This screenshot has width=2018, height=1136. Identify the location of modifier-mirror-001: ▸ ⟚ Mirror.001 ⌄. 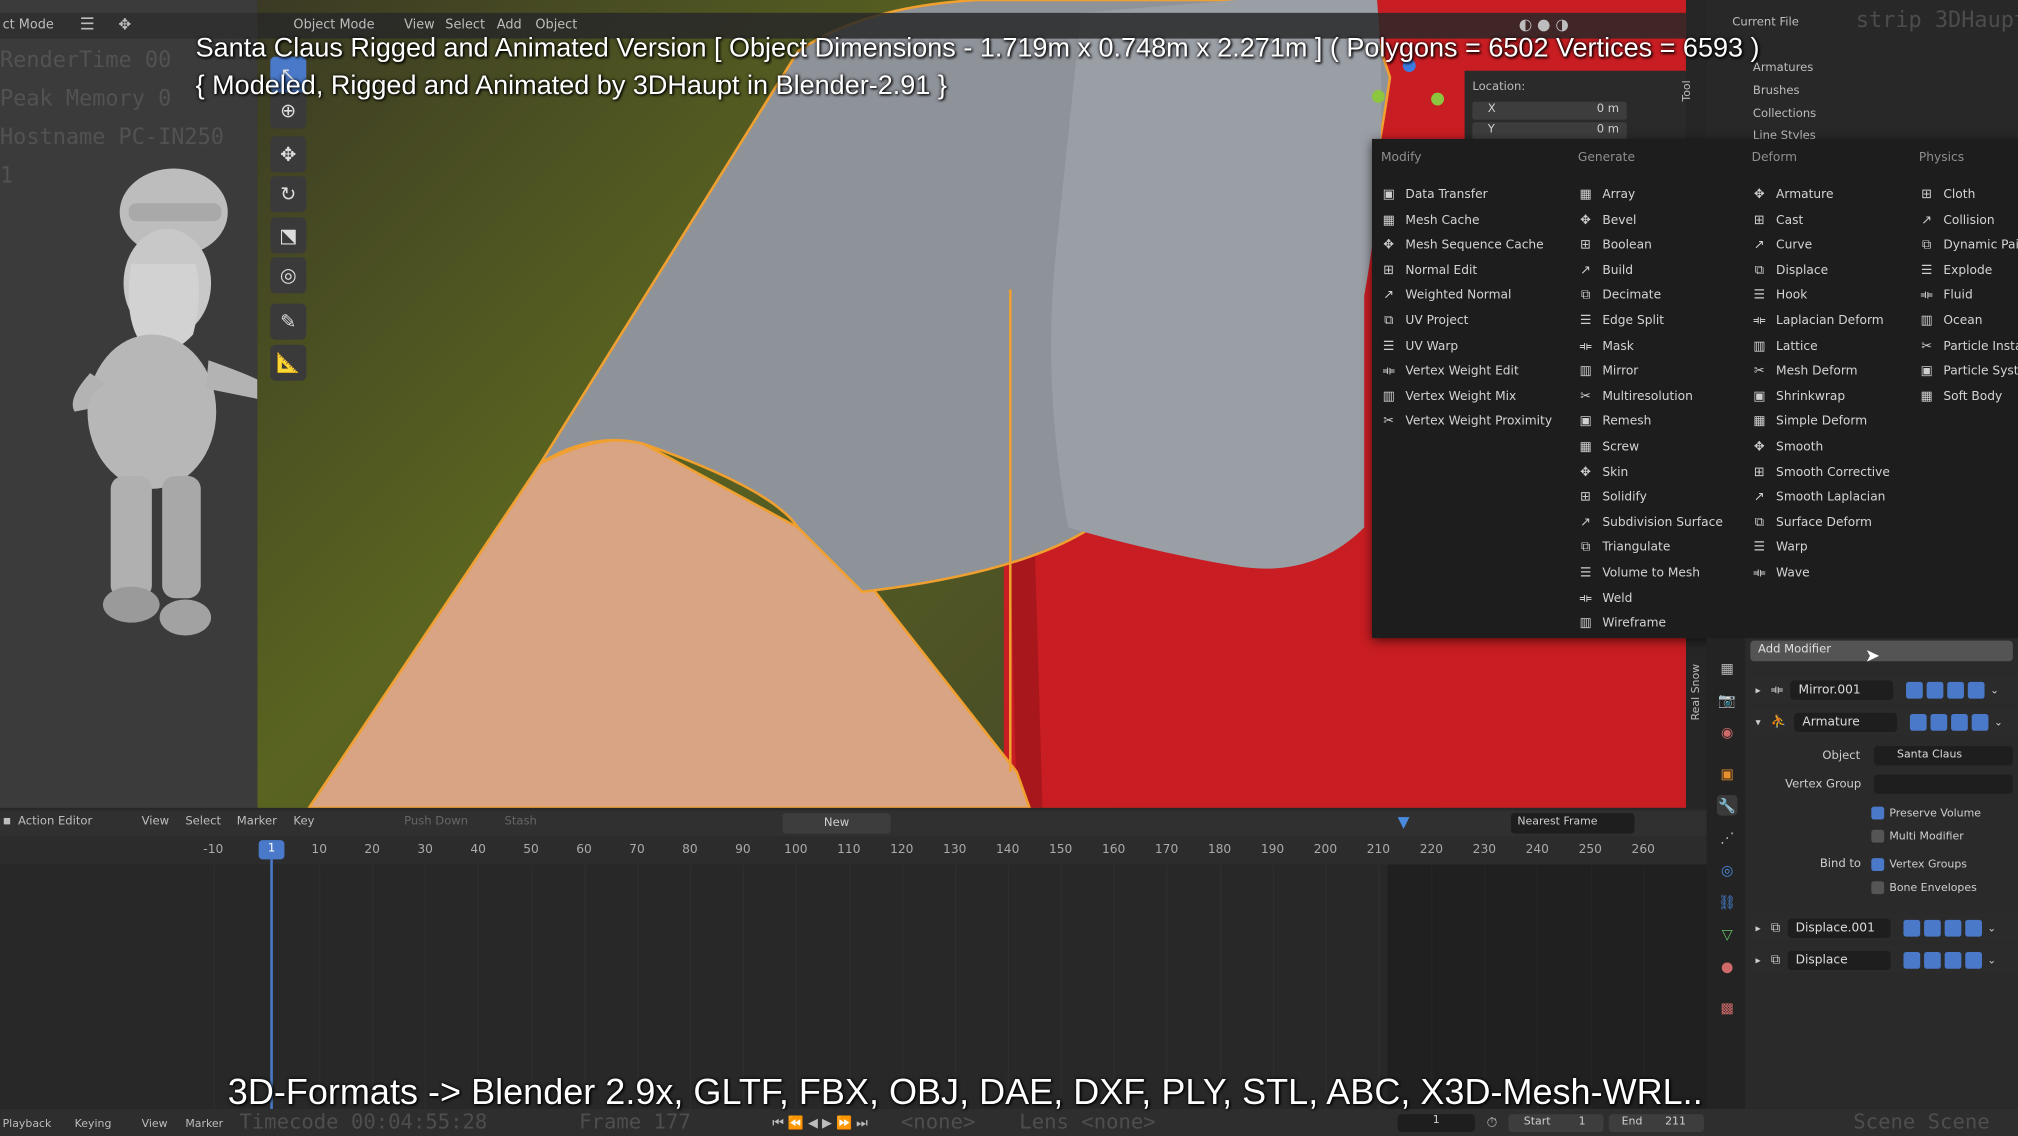
(1884, 689).